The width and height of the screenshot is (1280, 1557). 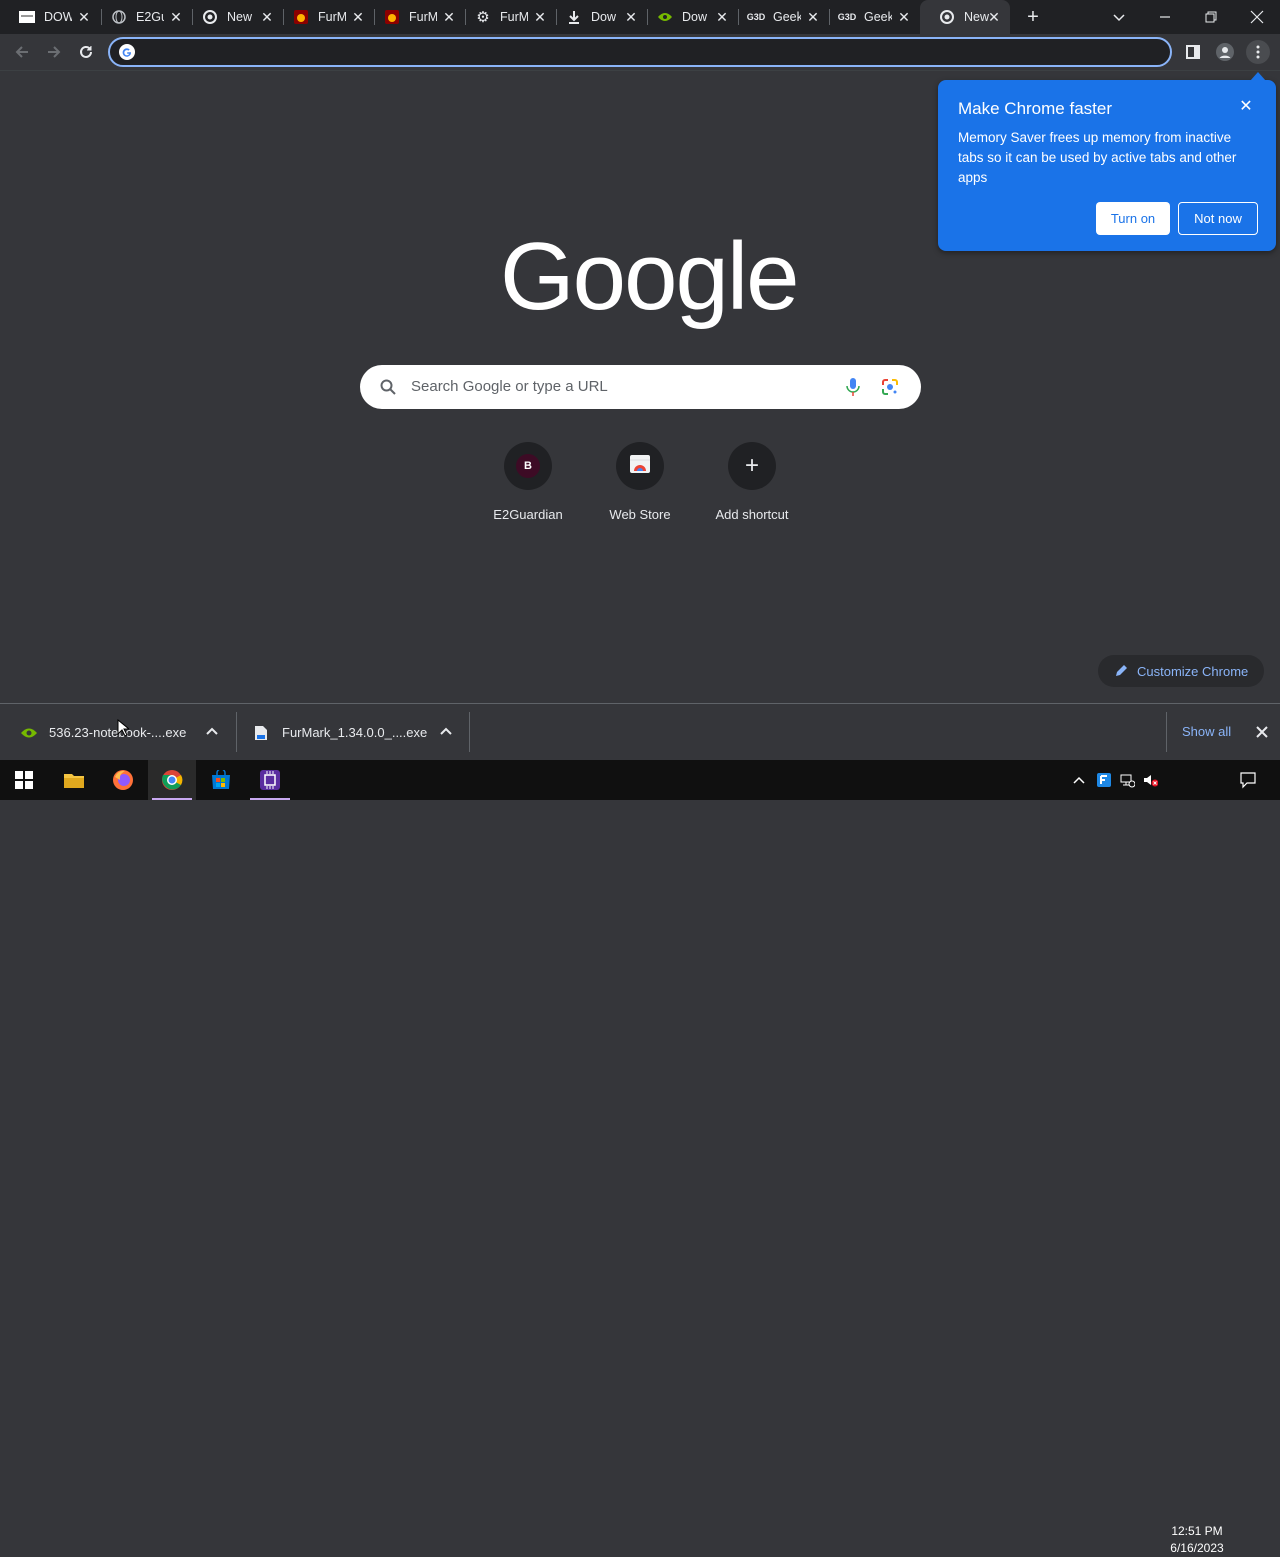 I want to click on tab-11-active: New ✕, so click(x=965, y=17).